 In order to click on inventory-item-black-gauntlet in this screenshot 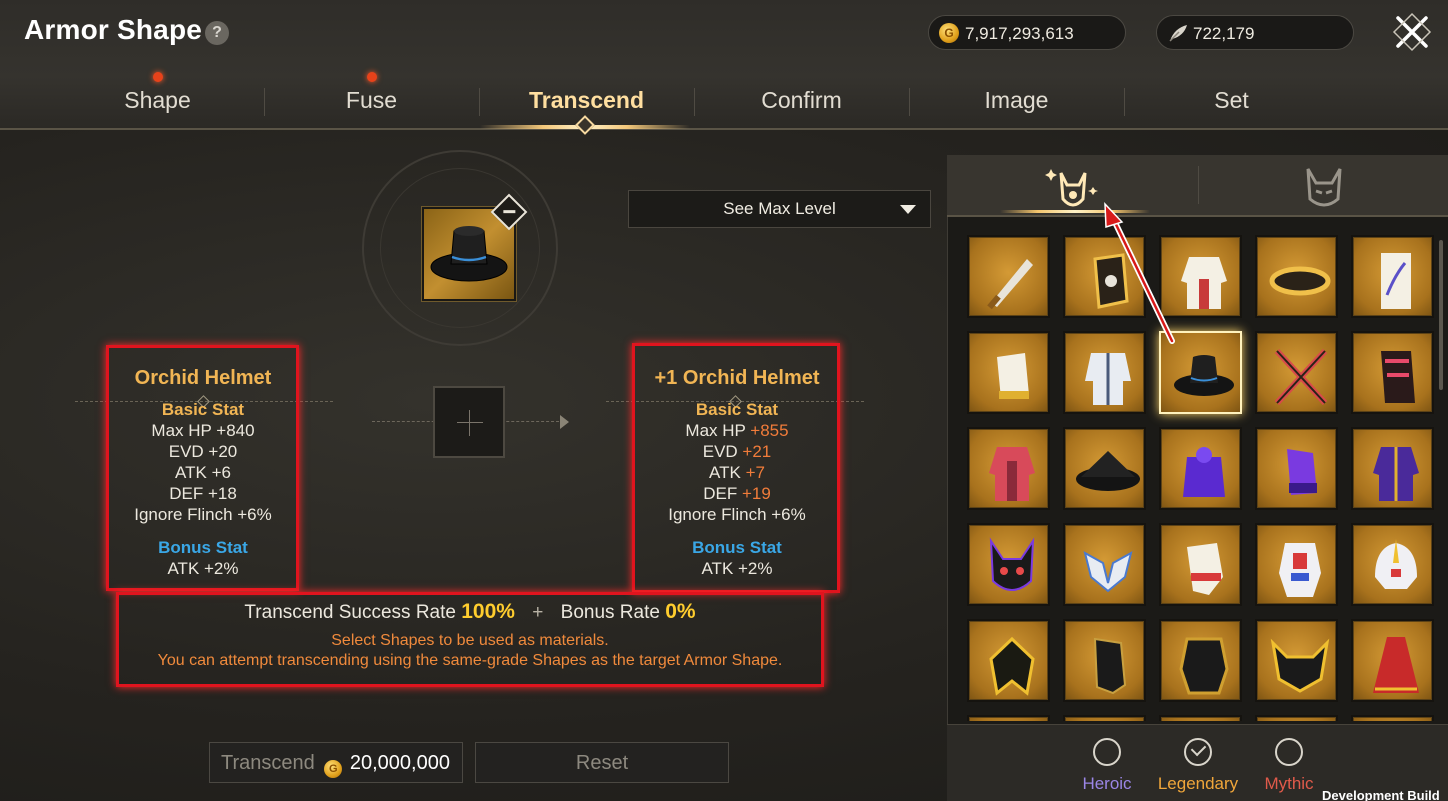, I will do `click(1104, 660)`.